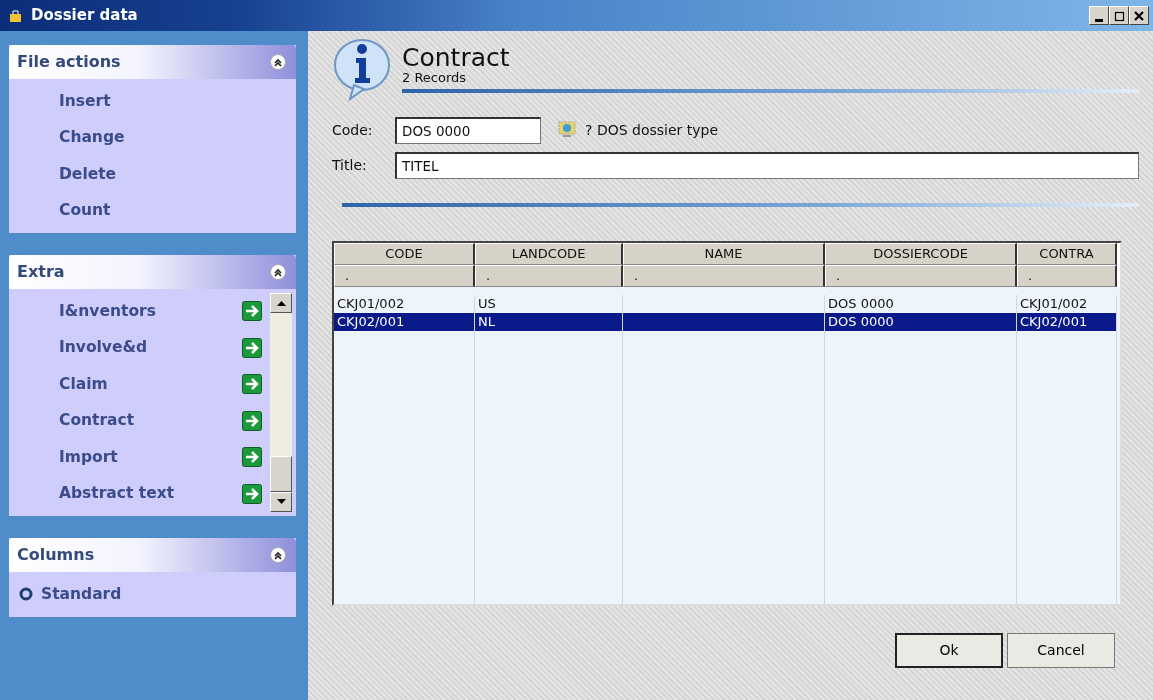 Image resolution: width=1153 pixels, height=700 pixels. I want to click on sidebar-item: Import, so click(139, 457).